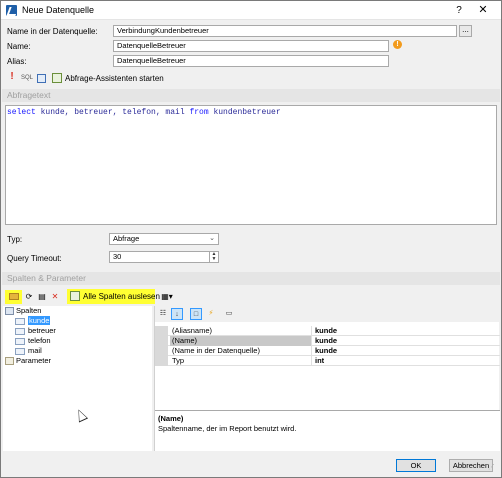 The width and height of the screenshot is (502, 478). I want to click on alias-label: Alias:, so click(17, 61).